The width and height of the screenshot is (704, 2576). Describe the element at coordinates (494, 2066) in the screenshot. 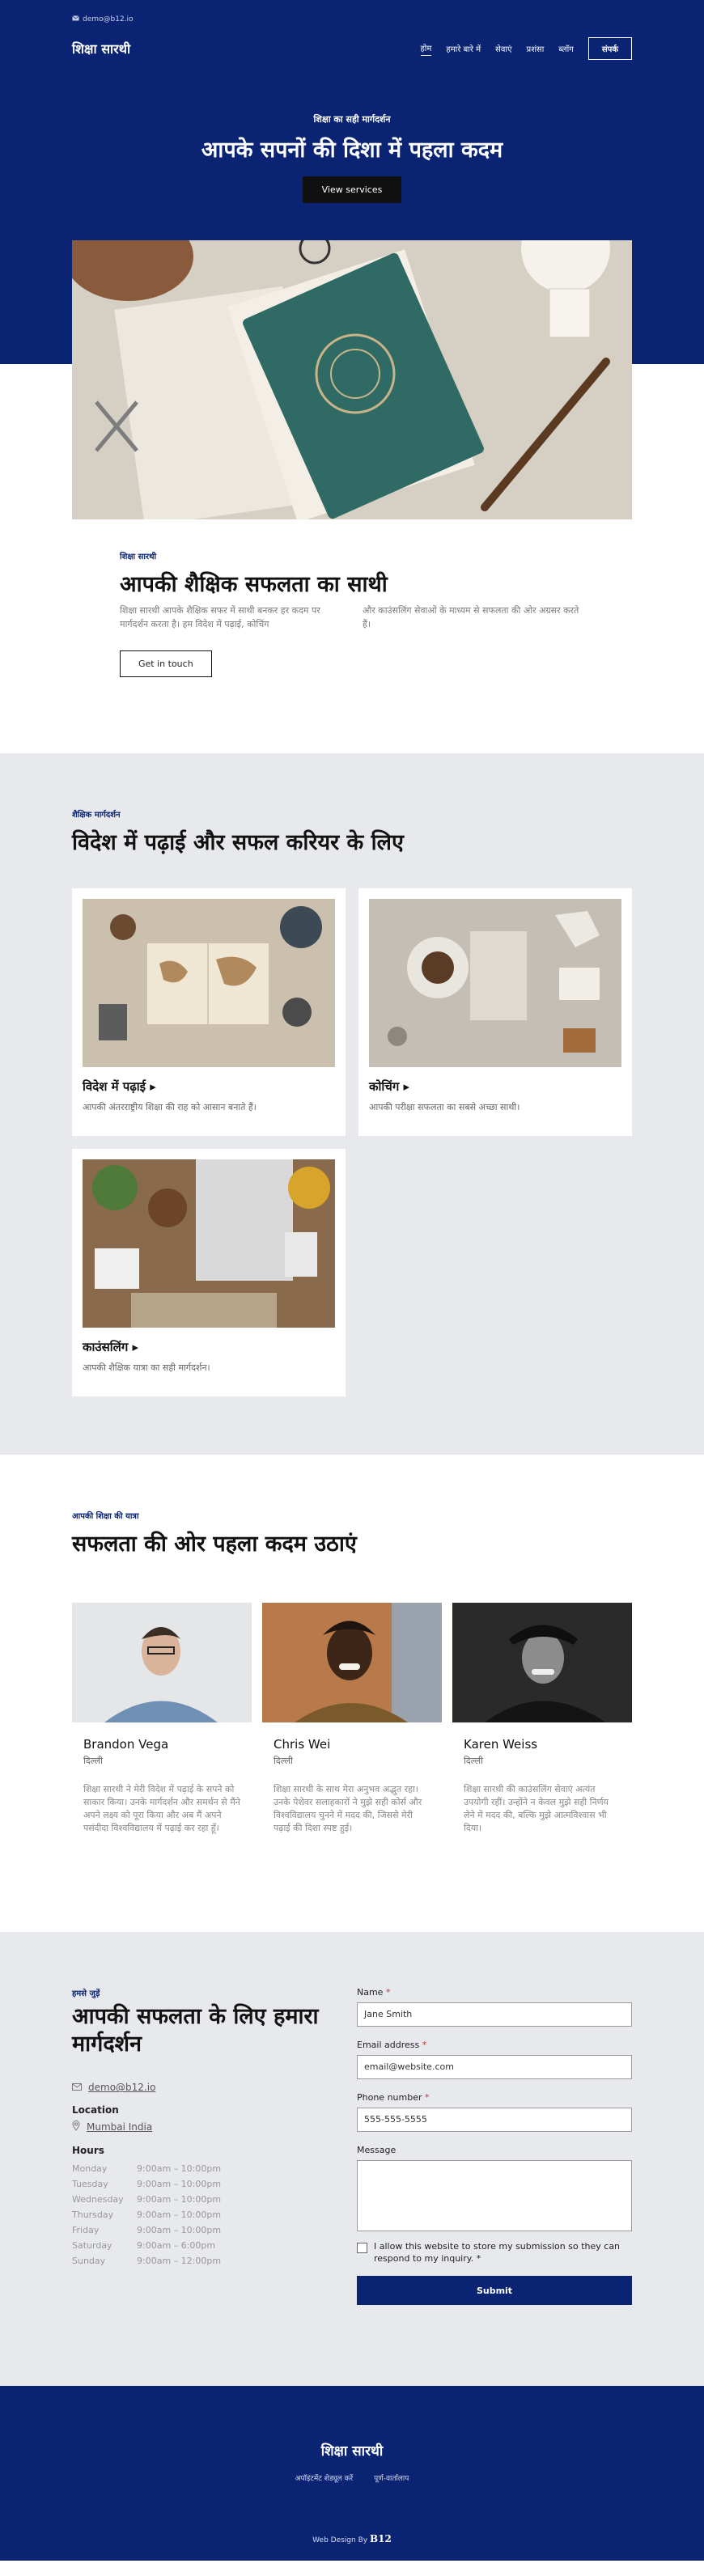

I see `email-field: email@website.com` at that location.